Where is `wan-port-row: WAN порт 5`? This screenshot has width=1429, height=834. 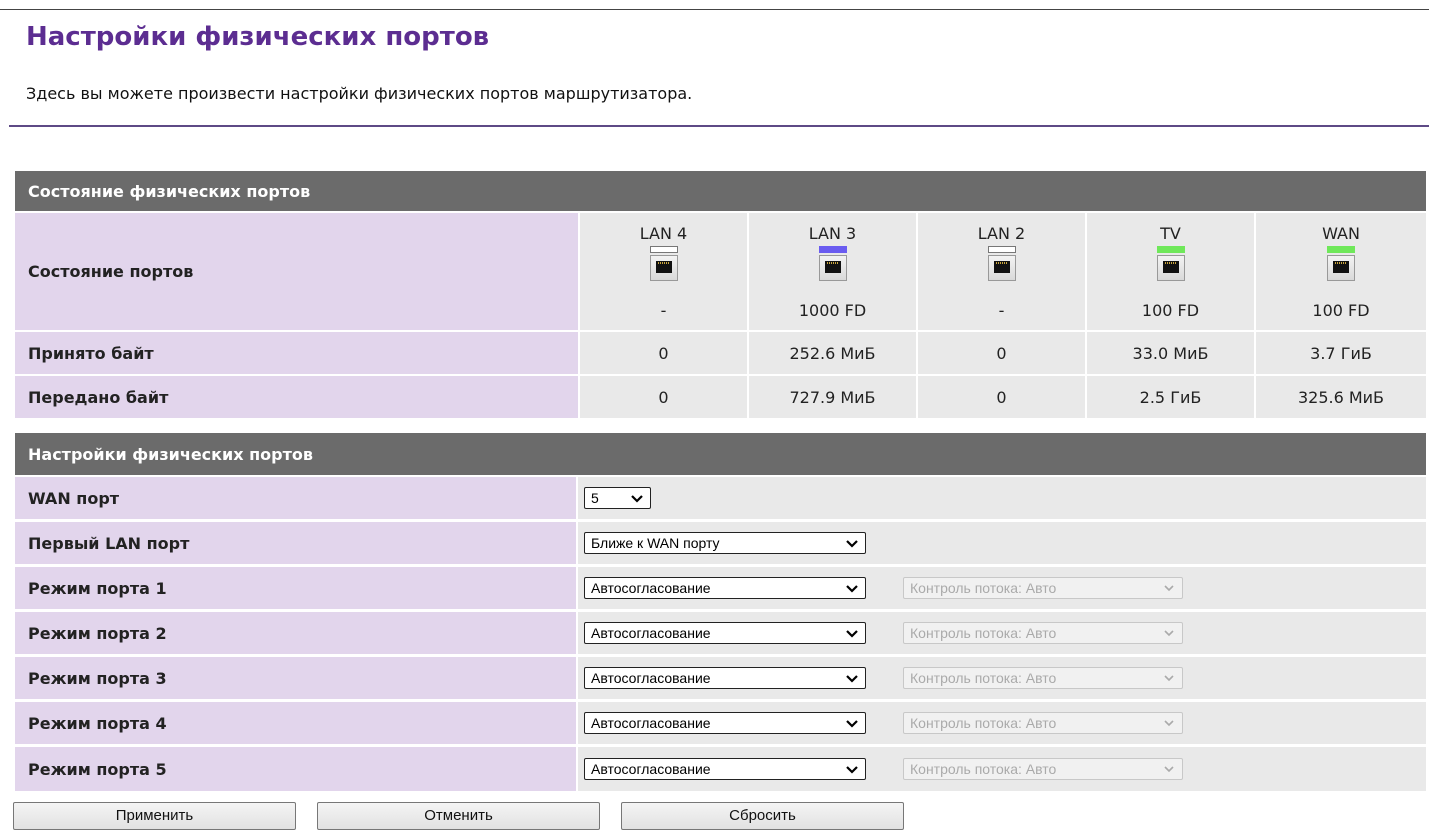
wan-port-row: WAN порт 5 is located at coordinates (720, 498).